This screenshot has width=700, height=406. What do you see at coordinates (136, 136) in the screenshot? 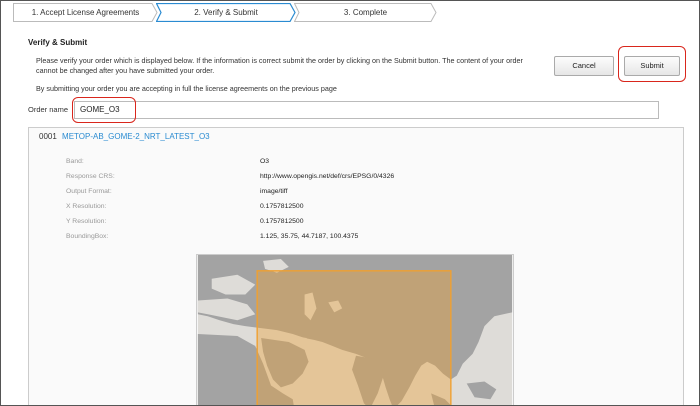
I see `product-name-link: METOP-AB_GOME-2_NRT_LATEST_O3` at bounding box center [136, 136].